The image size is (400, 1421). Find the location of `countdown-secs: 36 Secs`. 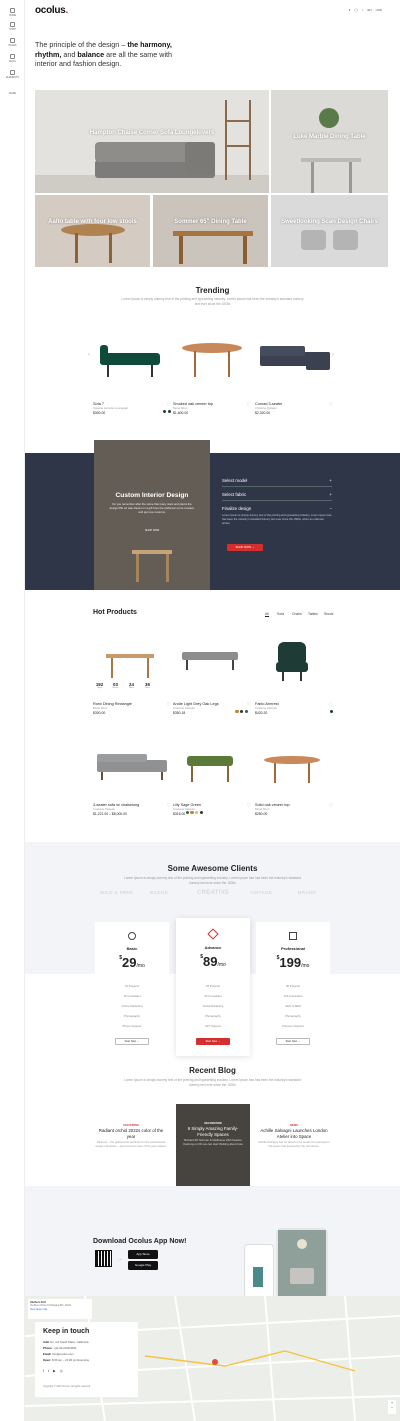

countdown-secs: 36 Secs is located at coordinates (147, 685).